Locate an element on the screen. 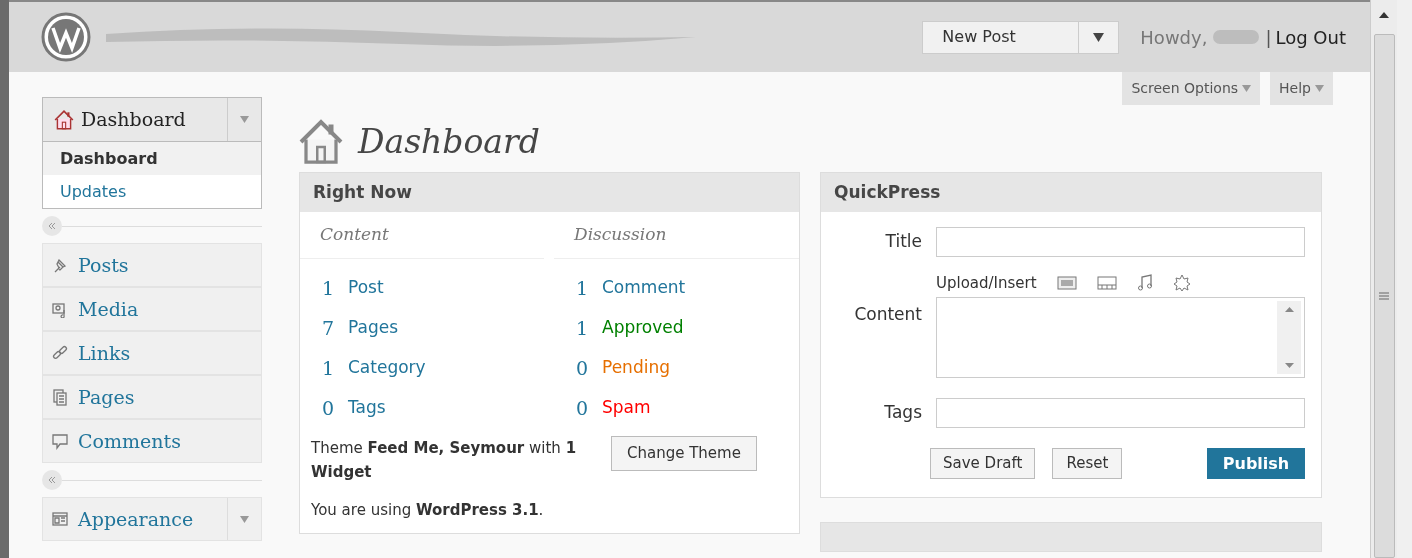  menu-item: Comments is located at coordinates (152, 441).